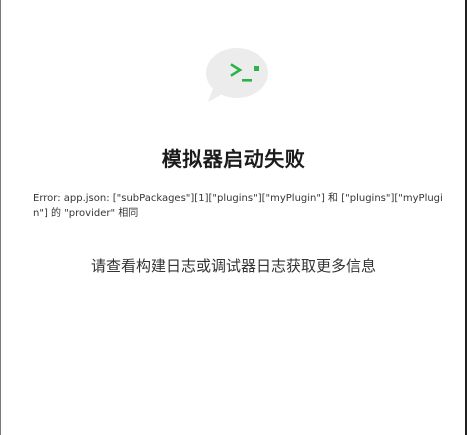  What do you see at coordinates (233, 266) in the screenshot?
I see `error-hint: 请查看构建日志或调试器日志获取更多信息` at bounding box center [233, 266].